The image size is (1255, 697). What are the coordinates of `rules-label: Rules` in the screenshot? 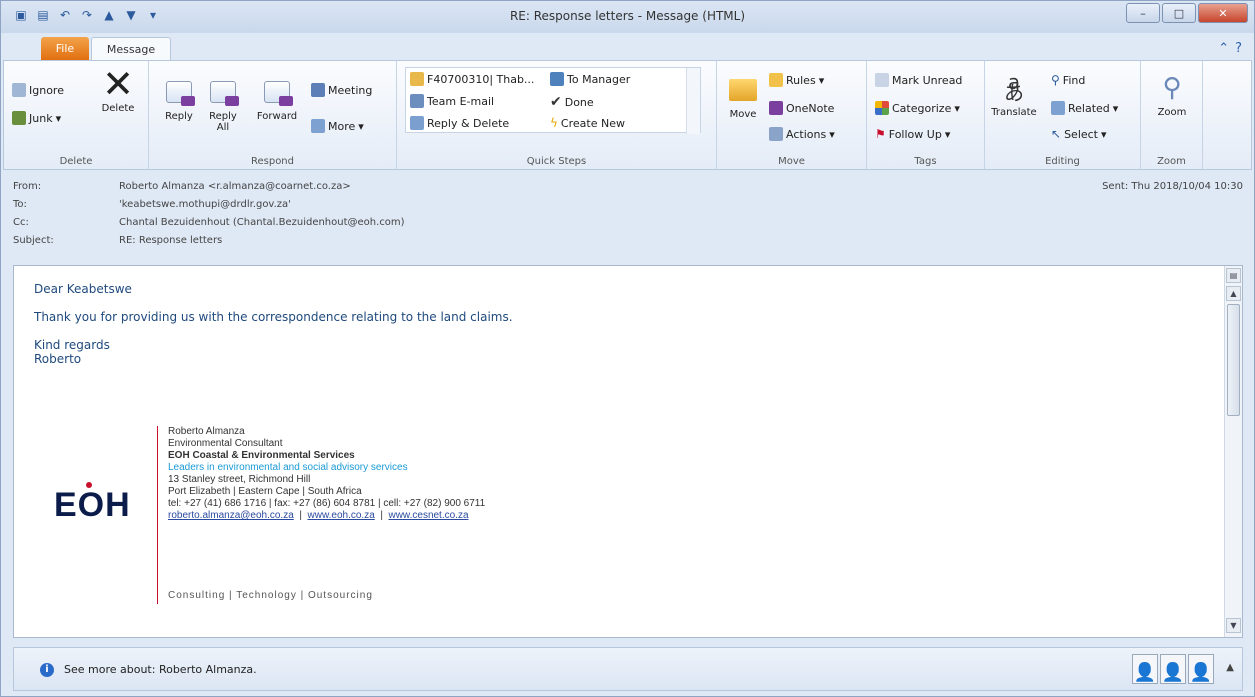 It's located at (801, 80).